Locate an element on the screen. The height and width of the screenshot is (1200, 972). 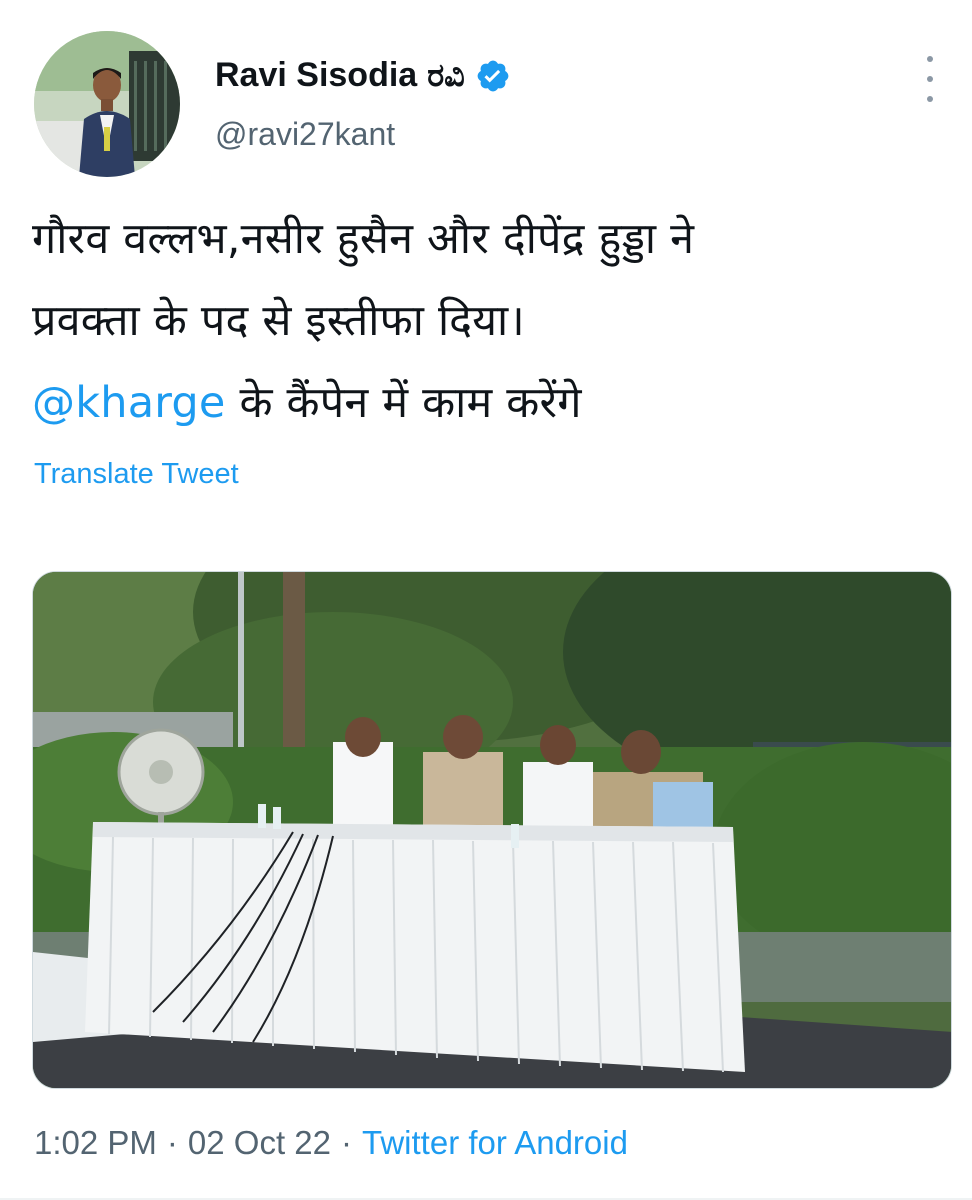
tweet-line-2: प्रवक्ता के पद से इस्तीफा दिया। is located at coordinates (278, 321).